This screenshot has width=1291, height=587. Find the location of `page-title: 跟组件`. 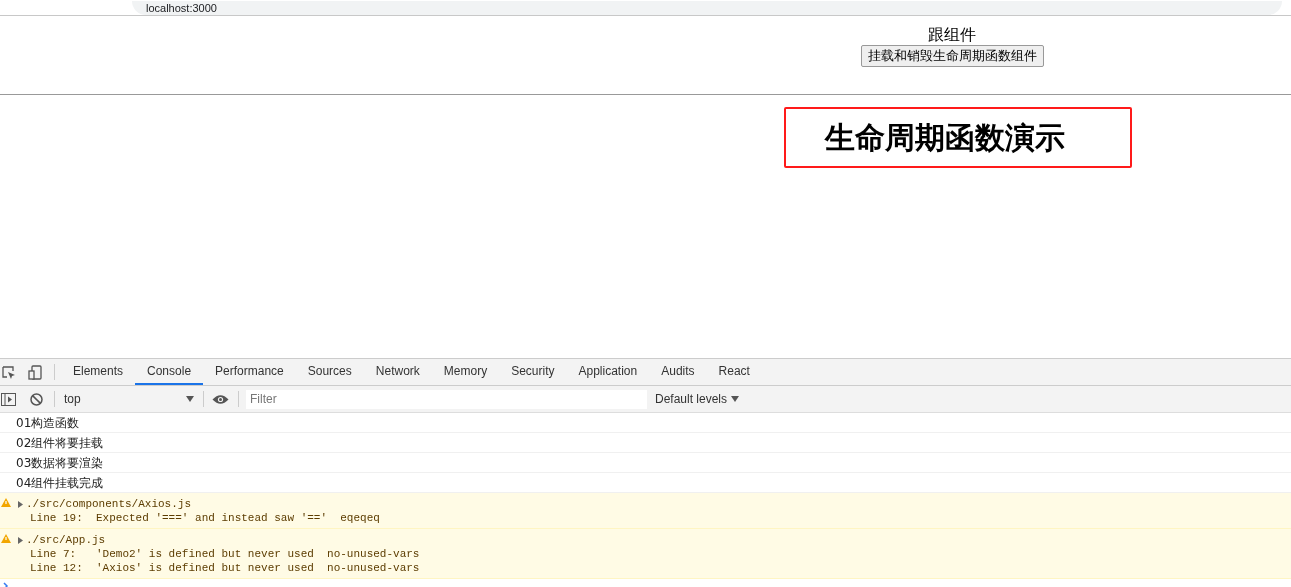

page-title: 跟组件 is located at coordinates (952, 35).